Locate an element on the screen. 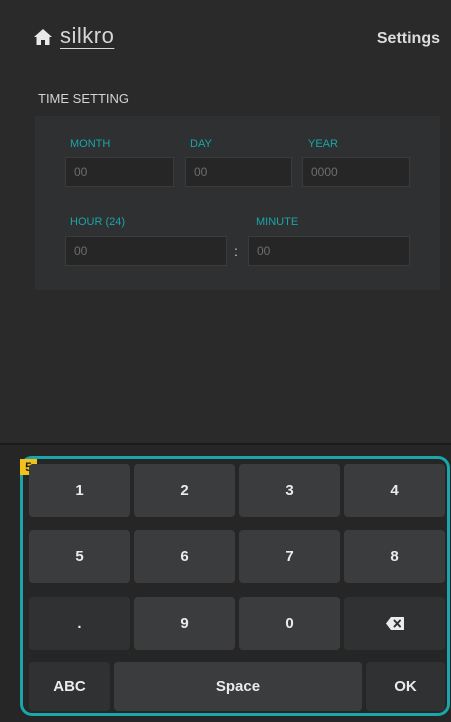 Image resolution: width=451 pixels, height=722 pixels. minute-label: MINUTE is located at coordinates (277, 222).